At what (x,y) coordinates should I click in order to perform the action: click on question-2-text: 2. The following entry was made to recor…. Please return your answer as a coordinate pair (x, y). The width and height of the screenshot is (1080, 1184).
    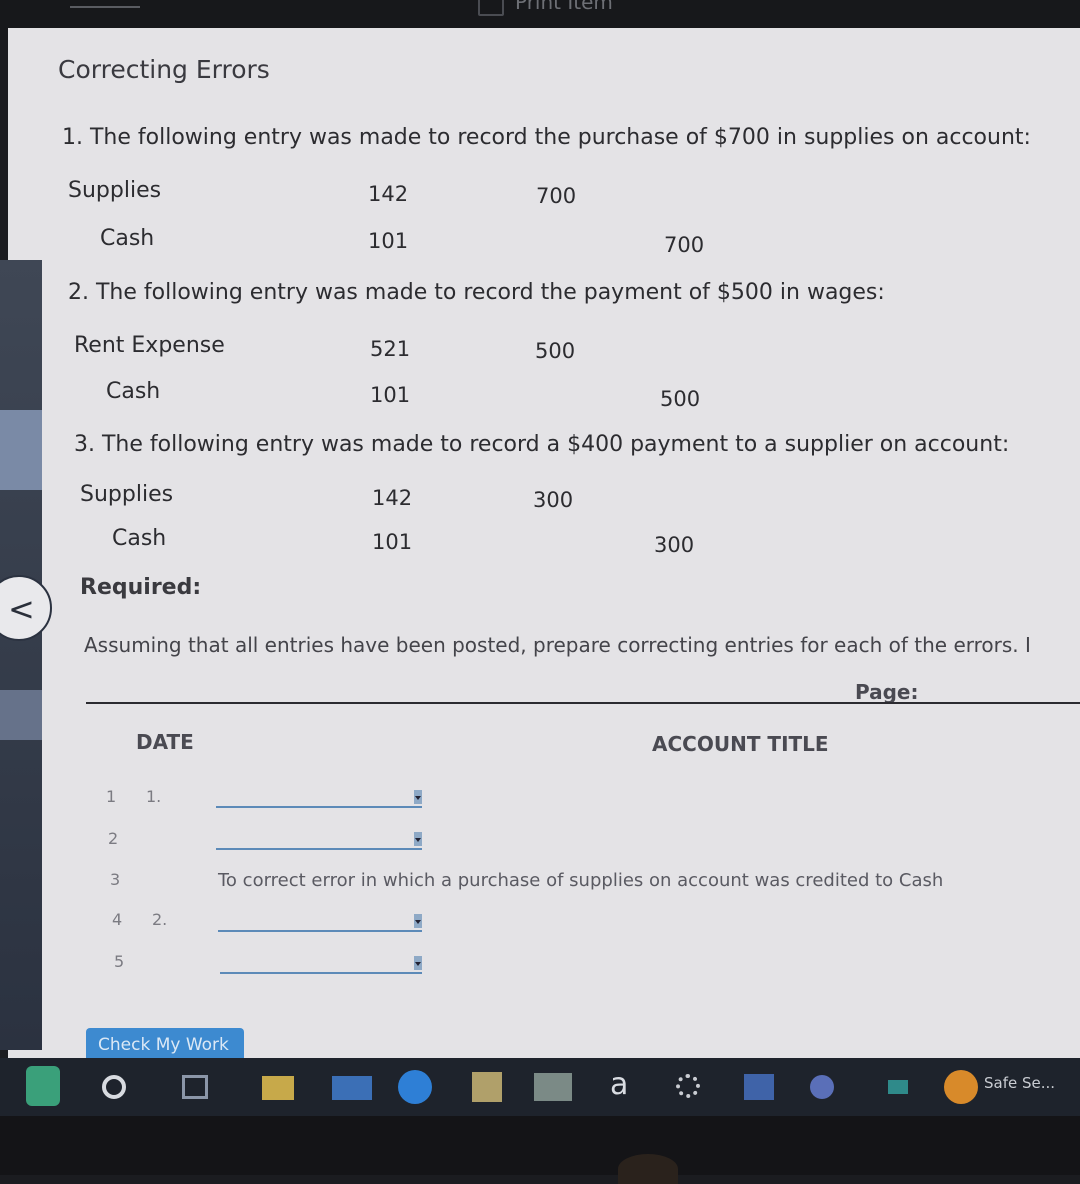
    Looking at the image, I should click on (476, 292).